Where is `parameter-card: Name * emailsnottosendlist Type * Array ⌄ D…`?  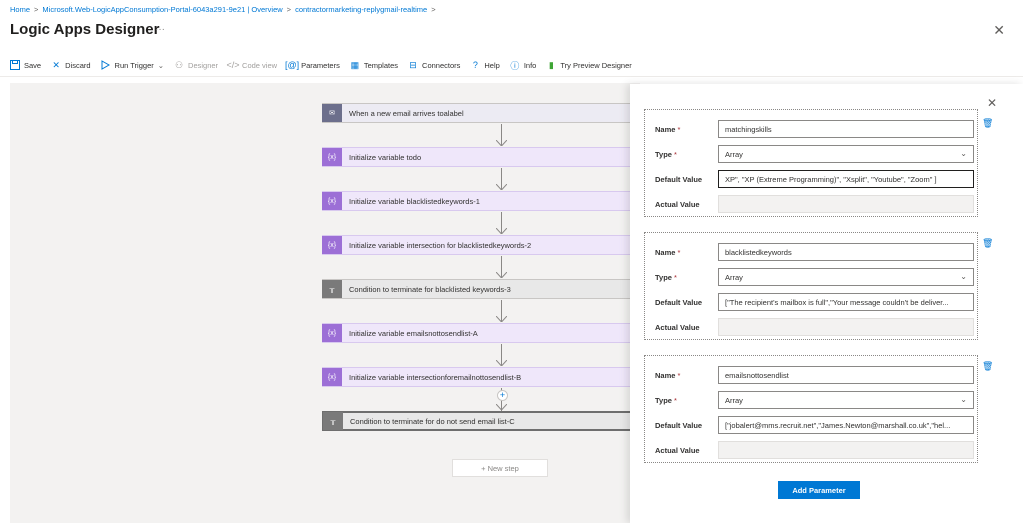 parameter-card: Name * emailsnottosendlist Type * Array ⌄ D… is located at coordinates (811, 409).